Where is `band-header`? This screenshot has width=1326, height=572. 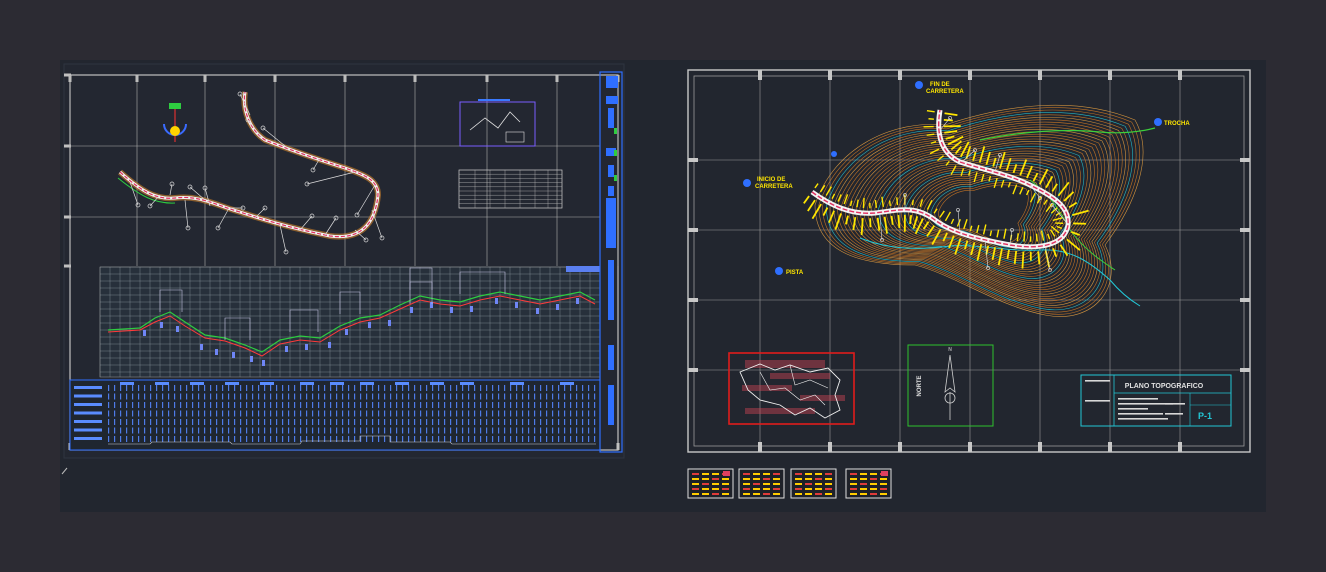 band-header is located at coordinates (232, 383).